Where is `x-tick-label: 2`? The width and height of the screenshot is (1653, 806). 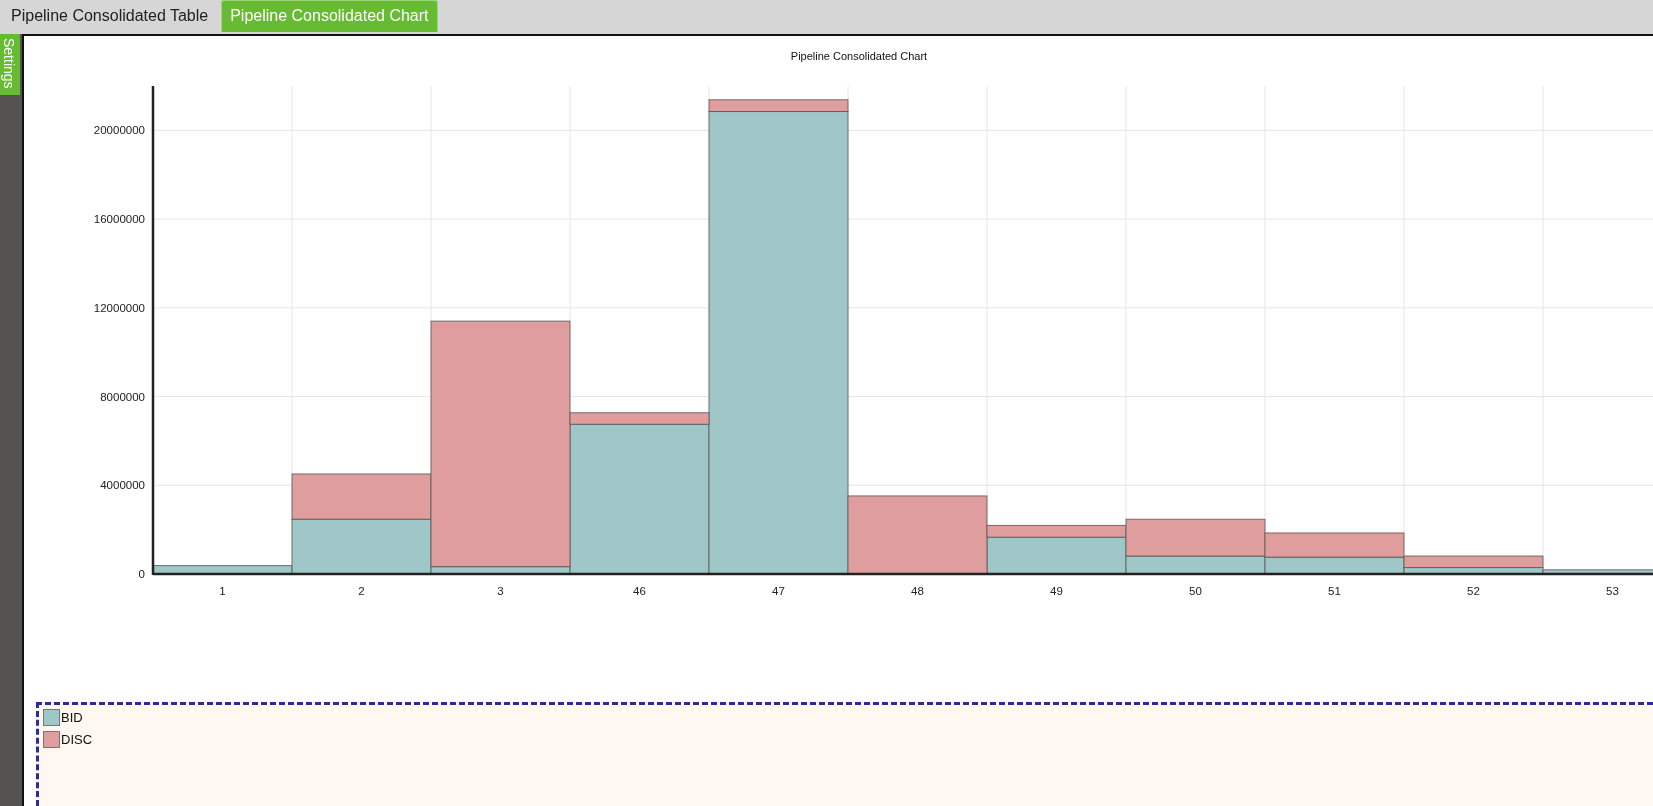 x-tick-label: 2 is located at coordinates (361, 591).